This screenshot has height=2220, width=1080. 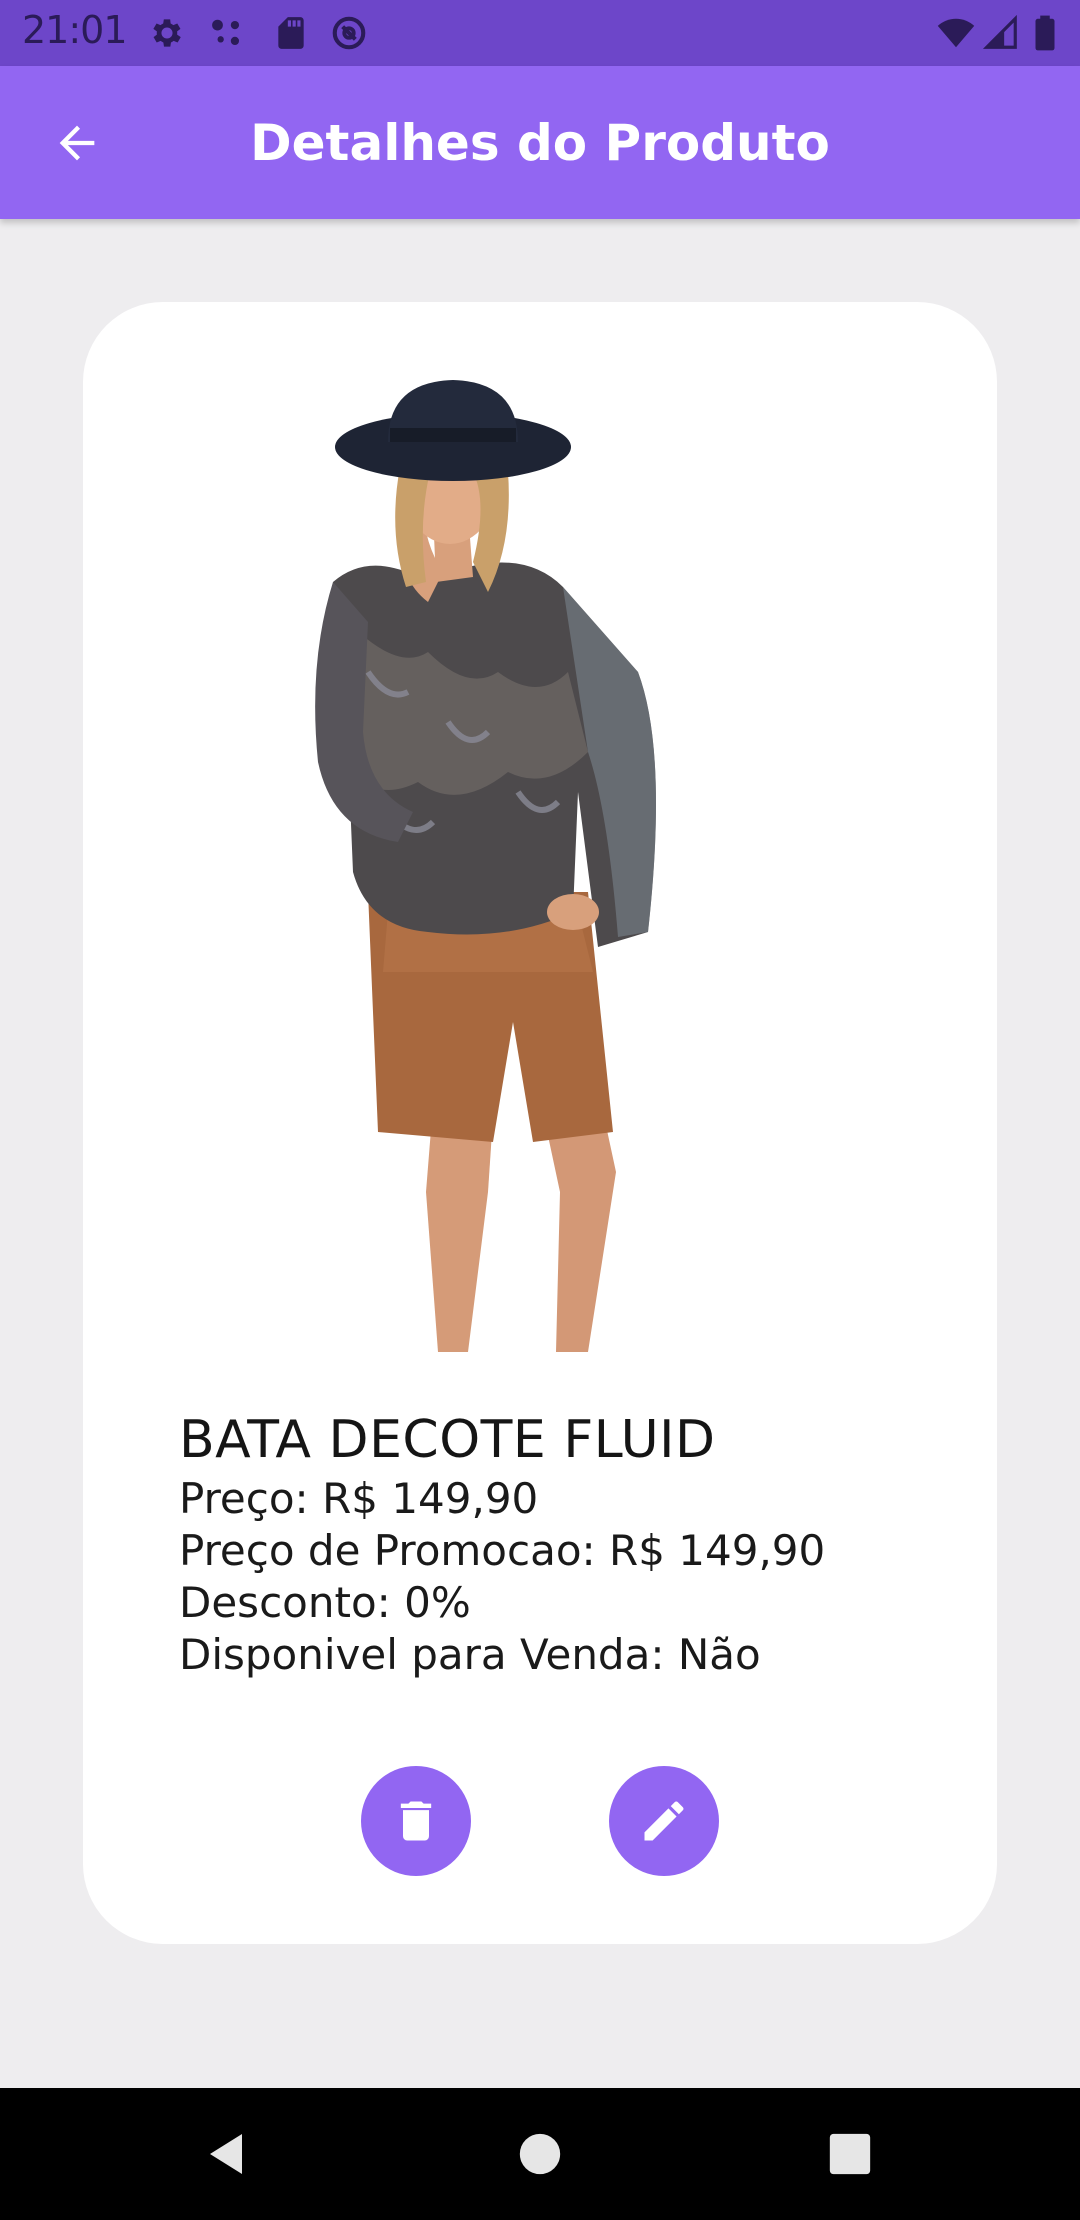 I want to click on product-name: BATA DECOTE FLUID, so click(x=447, y=1440).